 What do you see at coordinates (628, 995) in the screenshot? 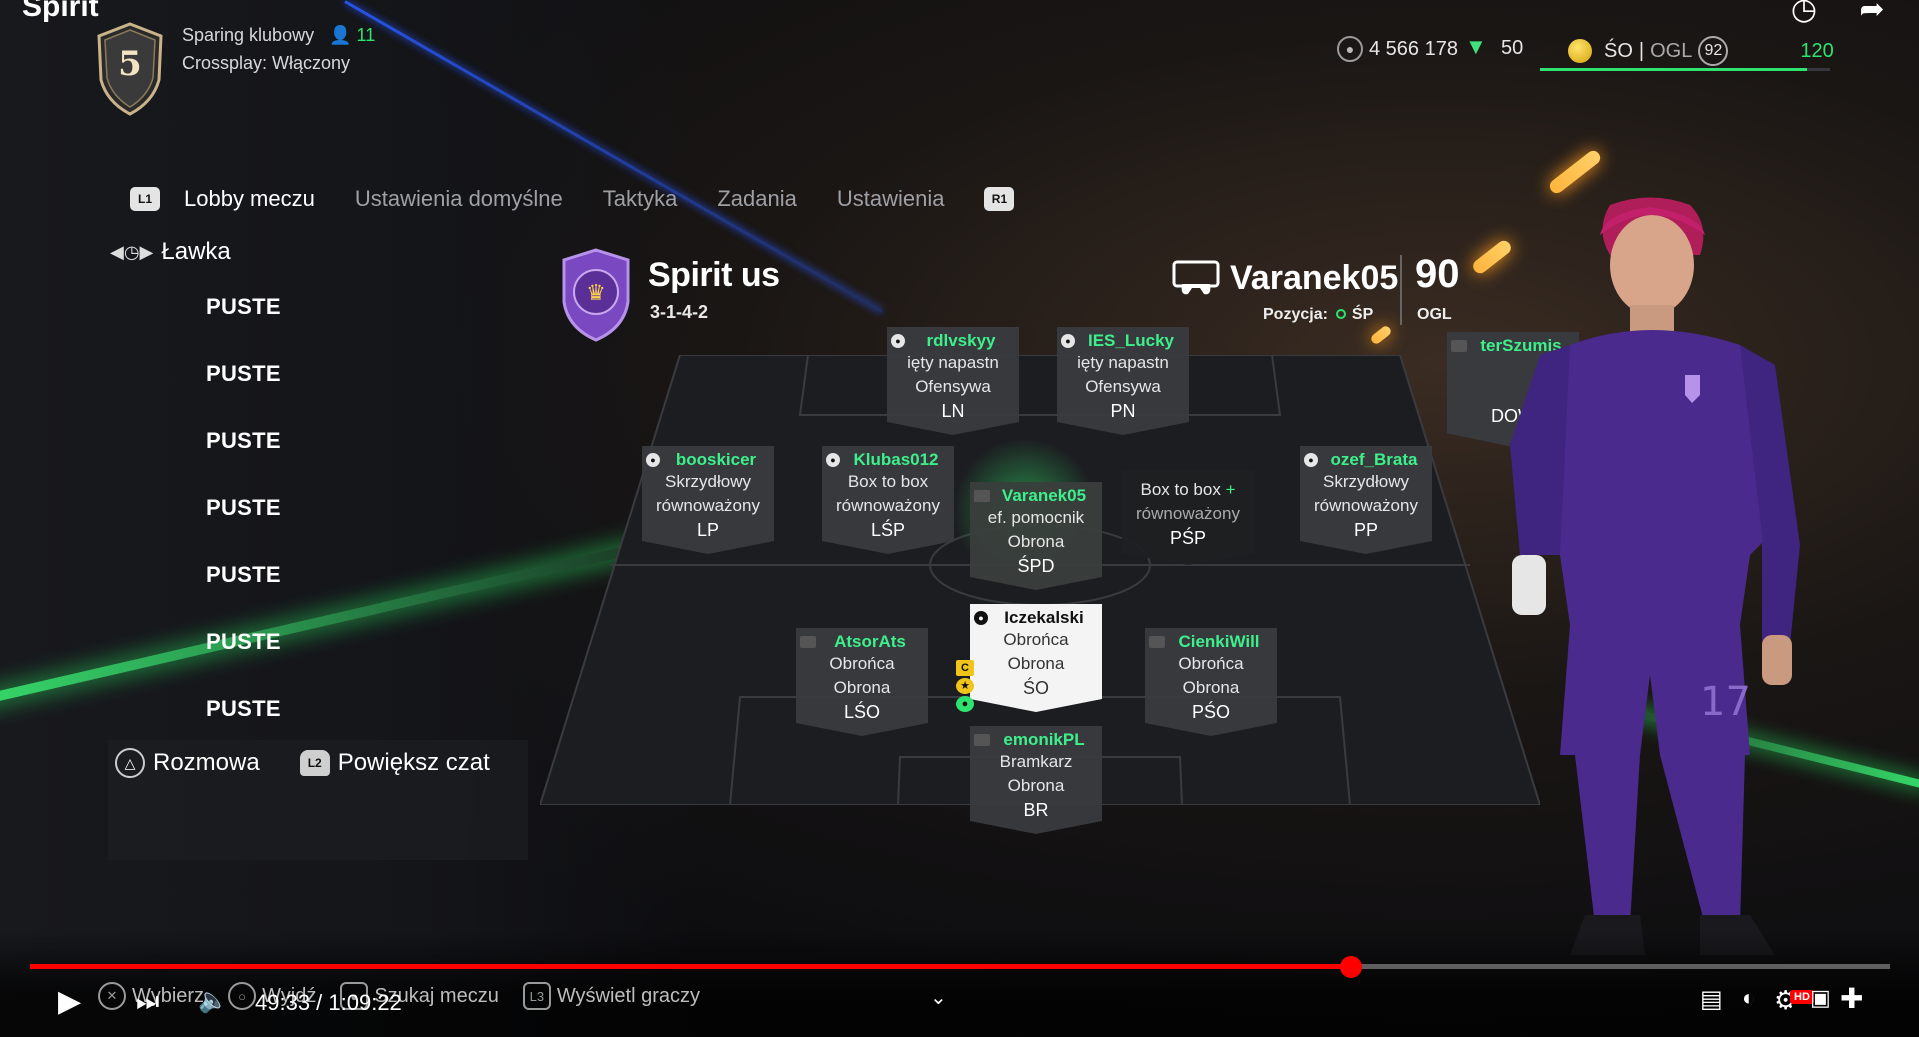
I see `hint-show-players-label: Wyświetl graczy` at bounding box center [628, 995].